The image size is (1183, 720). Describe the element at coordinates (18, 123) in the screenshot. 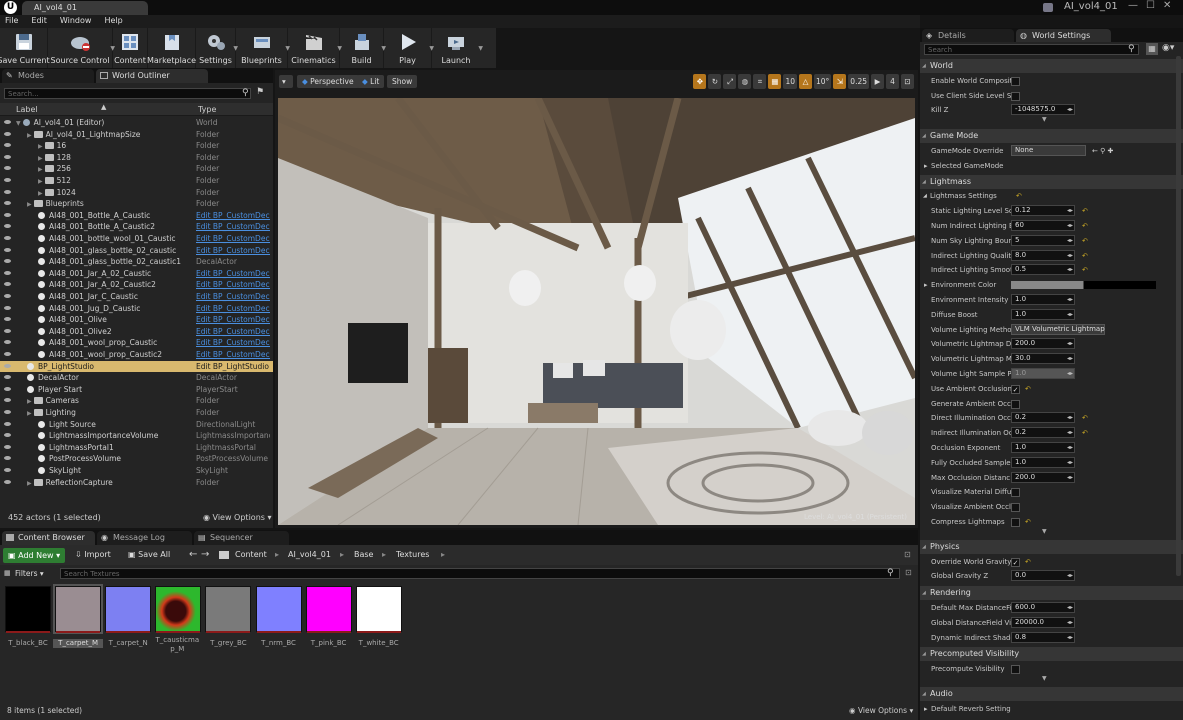

I see `expand-arrow-icon: ▼` at that location.